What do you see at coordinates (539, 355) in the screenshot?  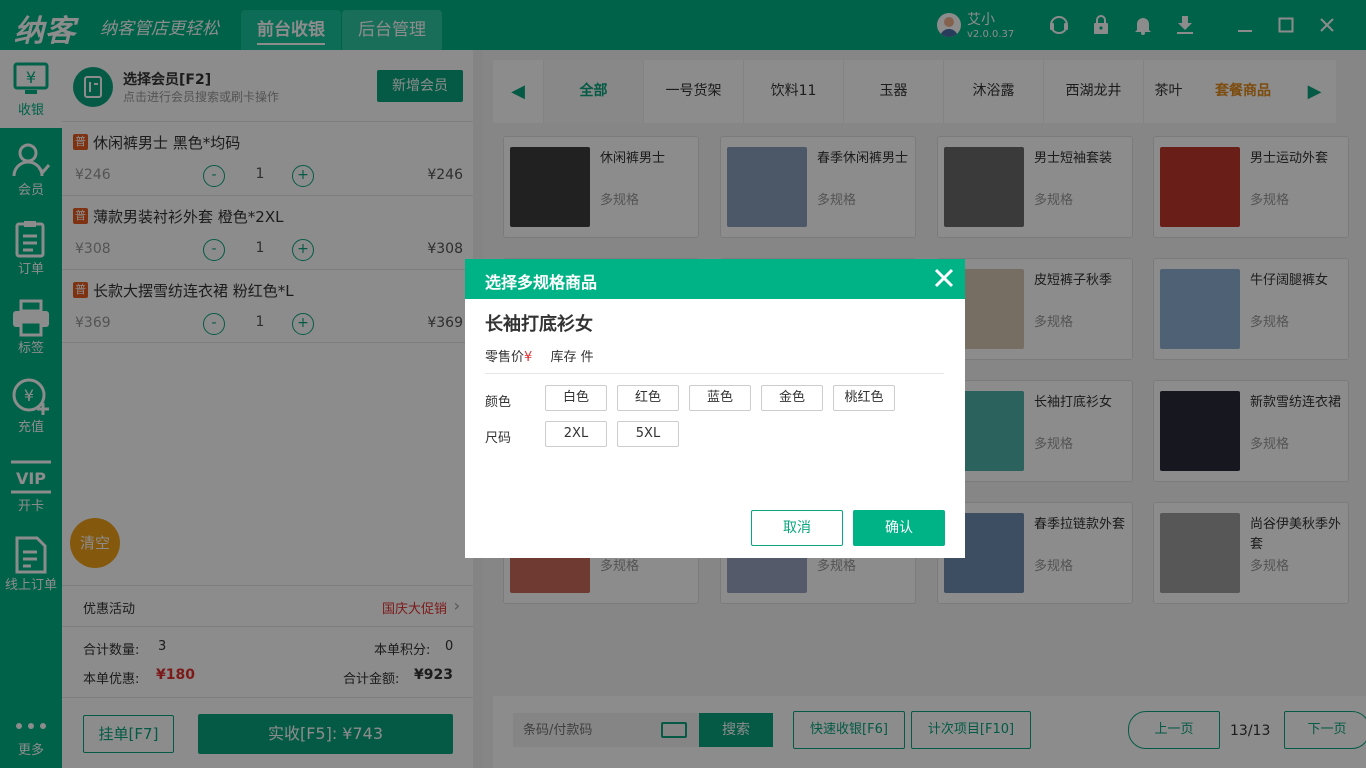 I see `price-stock-row: 零售价¥ 库存 件` at bounding box center [539, 355].